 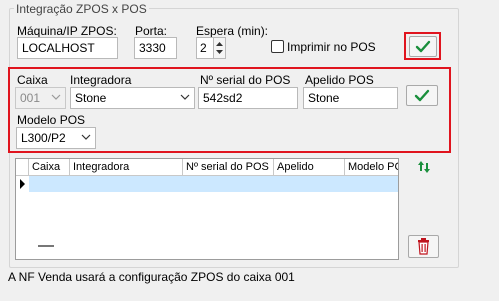 What do you see at coordinates (205, 48) in the screenshot?
I see `wait-minutes-input: 2` at bounding box center [205, 48].